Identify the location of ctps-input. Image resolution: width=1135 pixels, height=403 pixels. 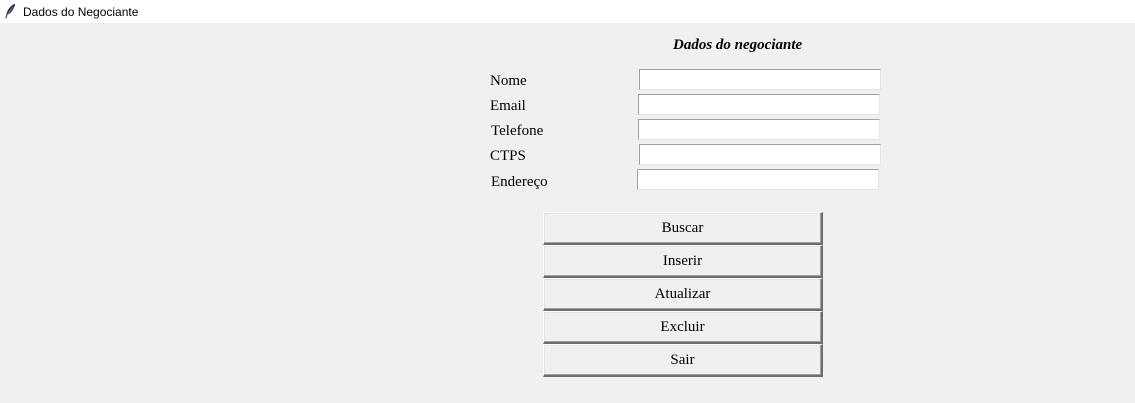
(760, 154).